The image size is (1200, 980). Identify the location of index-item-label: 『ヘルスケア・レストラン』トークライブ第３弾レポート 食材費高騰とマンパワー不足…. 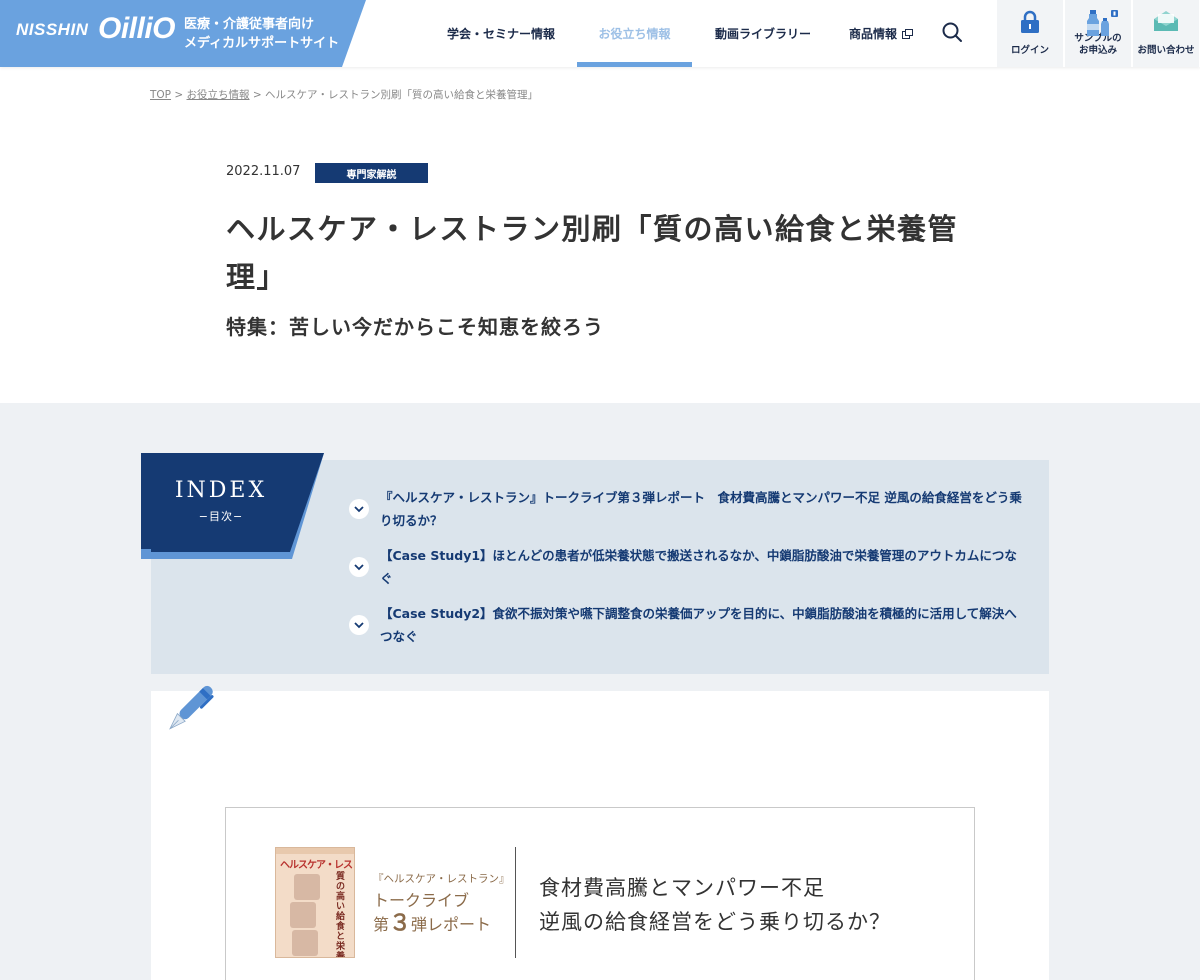
(701, 509).